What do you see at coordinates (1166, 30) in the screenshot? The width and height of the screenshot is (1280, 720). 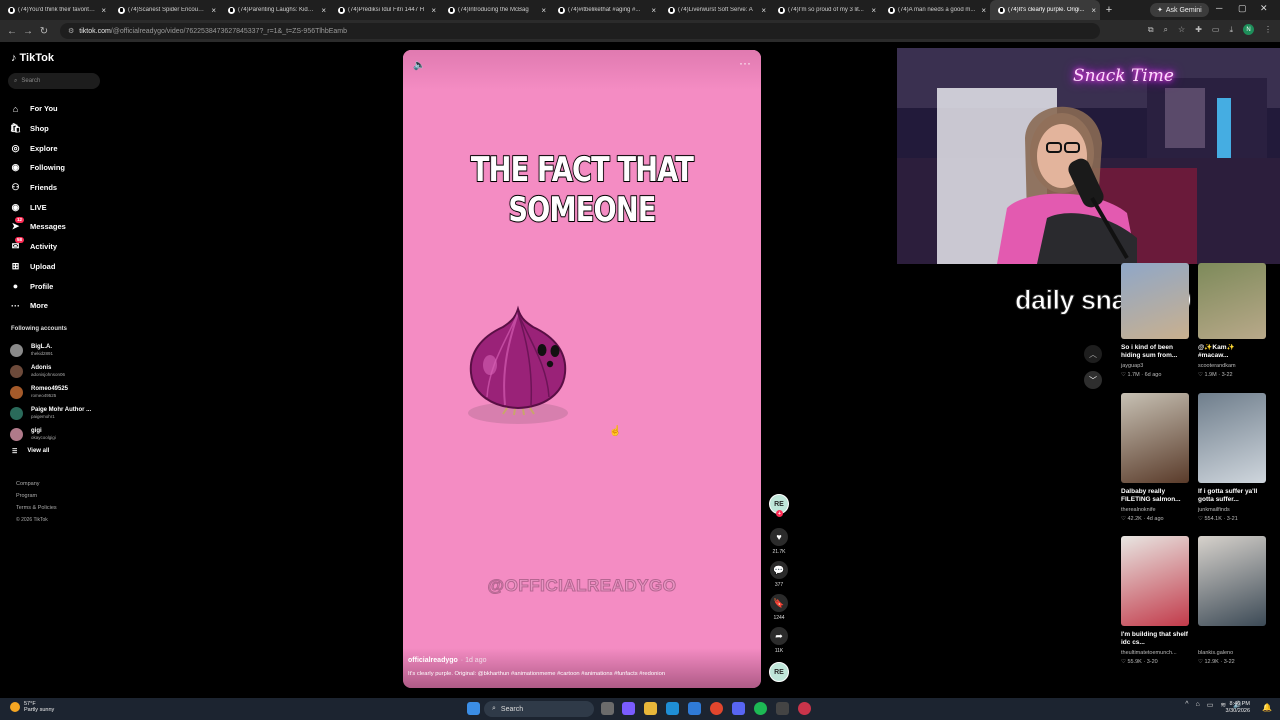 I see `zoom-icon: ⌕` at bounding box center [1166, 30].